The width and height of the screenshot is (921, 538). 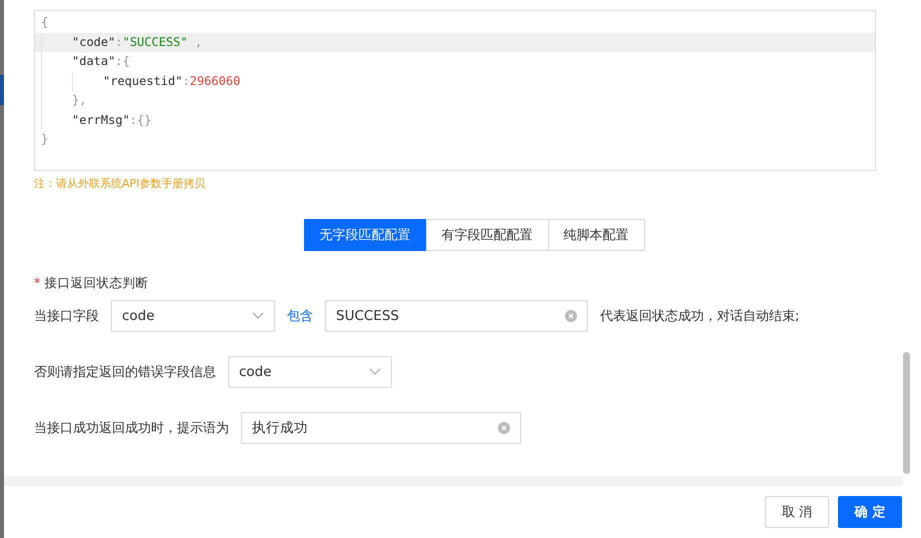 What do you see at coordinates (455, 120) in the screenshot?
I see `code-line: "errMsg":{}` at bounding box center [455, 120].